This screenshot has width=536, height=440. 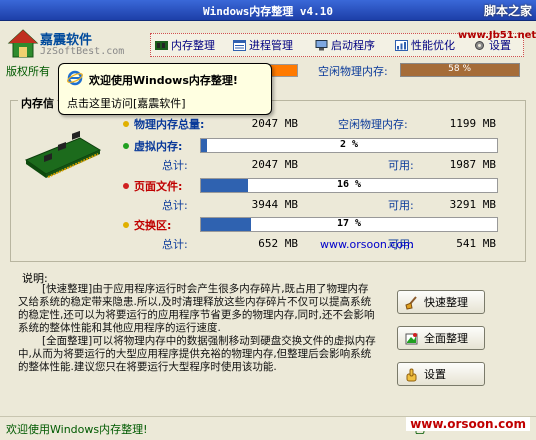 I want to click on swap-total-label: 总计:, so click(x=175, y=244).